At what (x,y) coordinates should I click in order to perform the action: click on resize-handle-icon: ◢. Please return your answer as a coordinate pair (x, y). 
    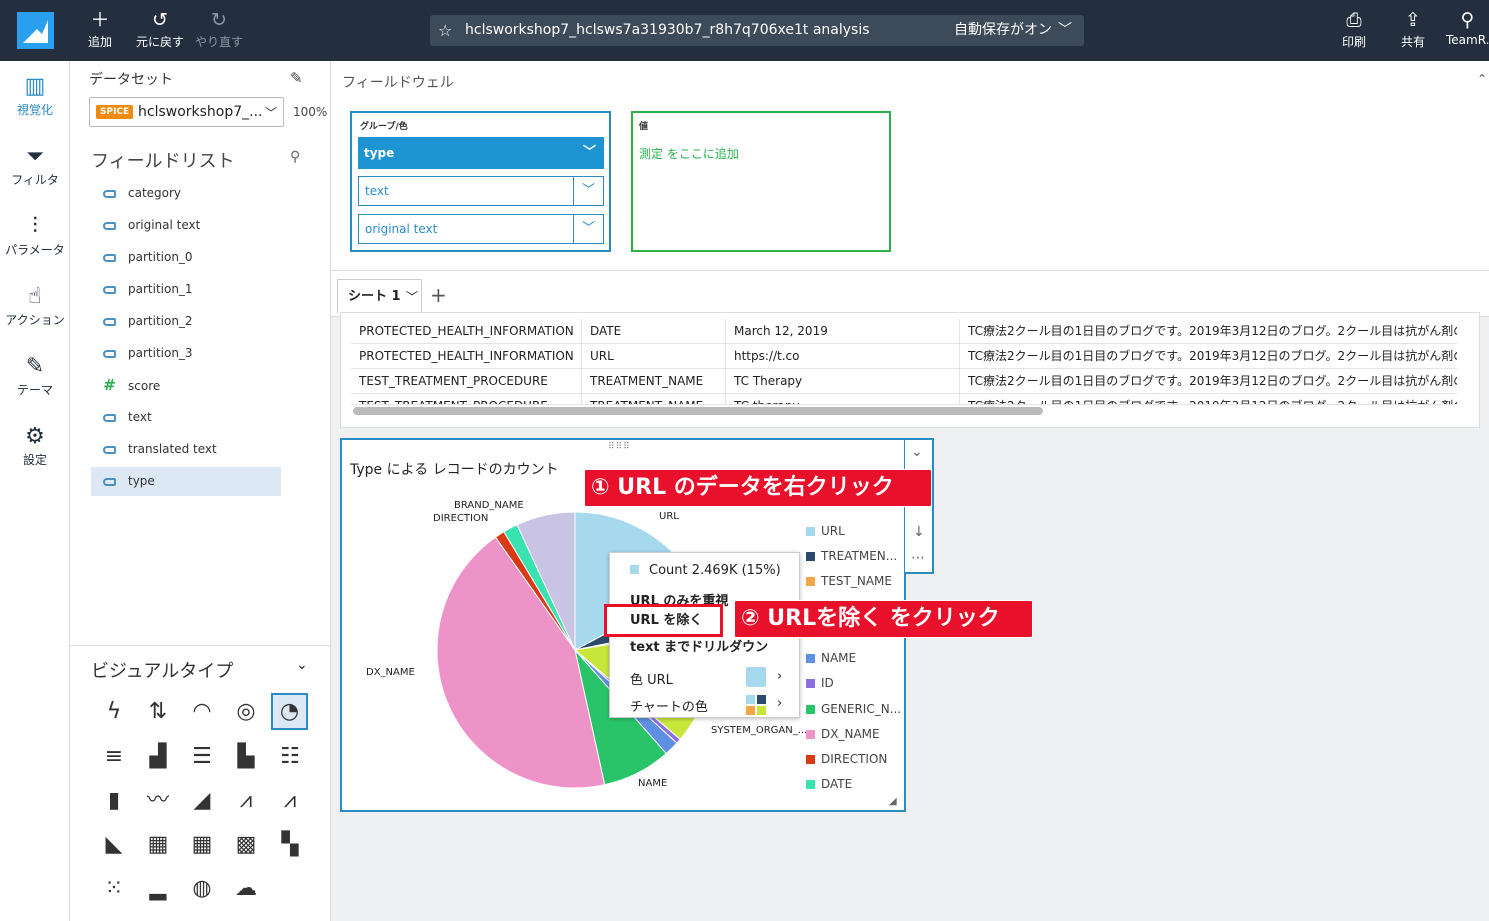
    Looking at the image, I should click on (893, 801).